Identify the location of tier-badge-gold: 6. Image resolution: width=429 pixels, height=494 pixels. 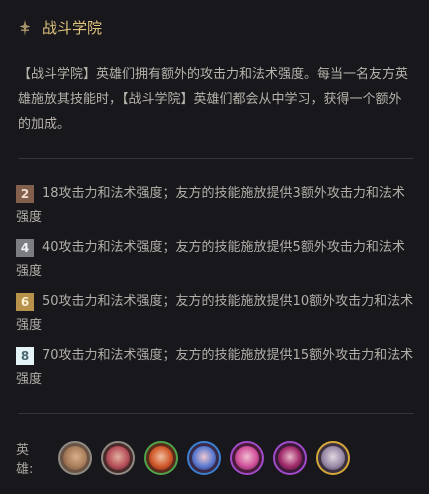
(25, 302).